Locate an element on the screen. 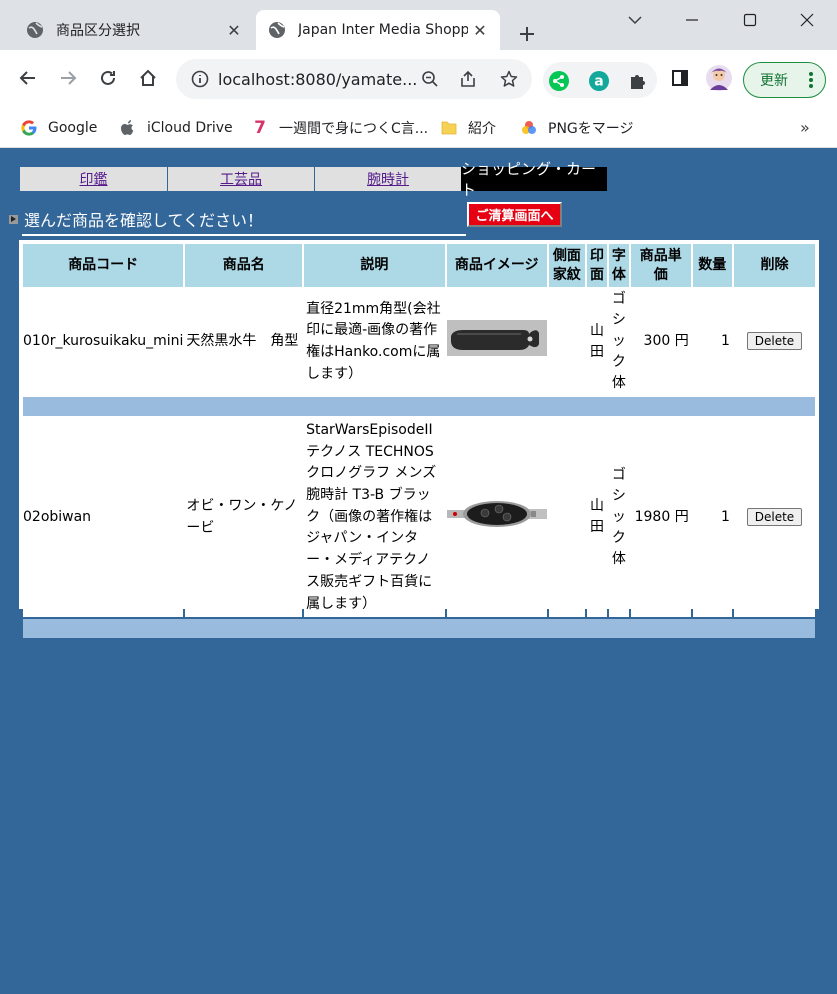 This screenshot has width=837, height=994. tab-title: 商品区分選択 is located at coordinates (98, 31).